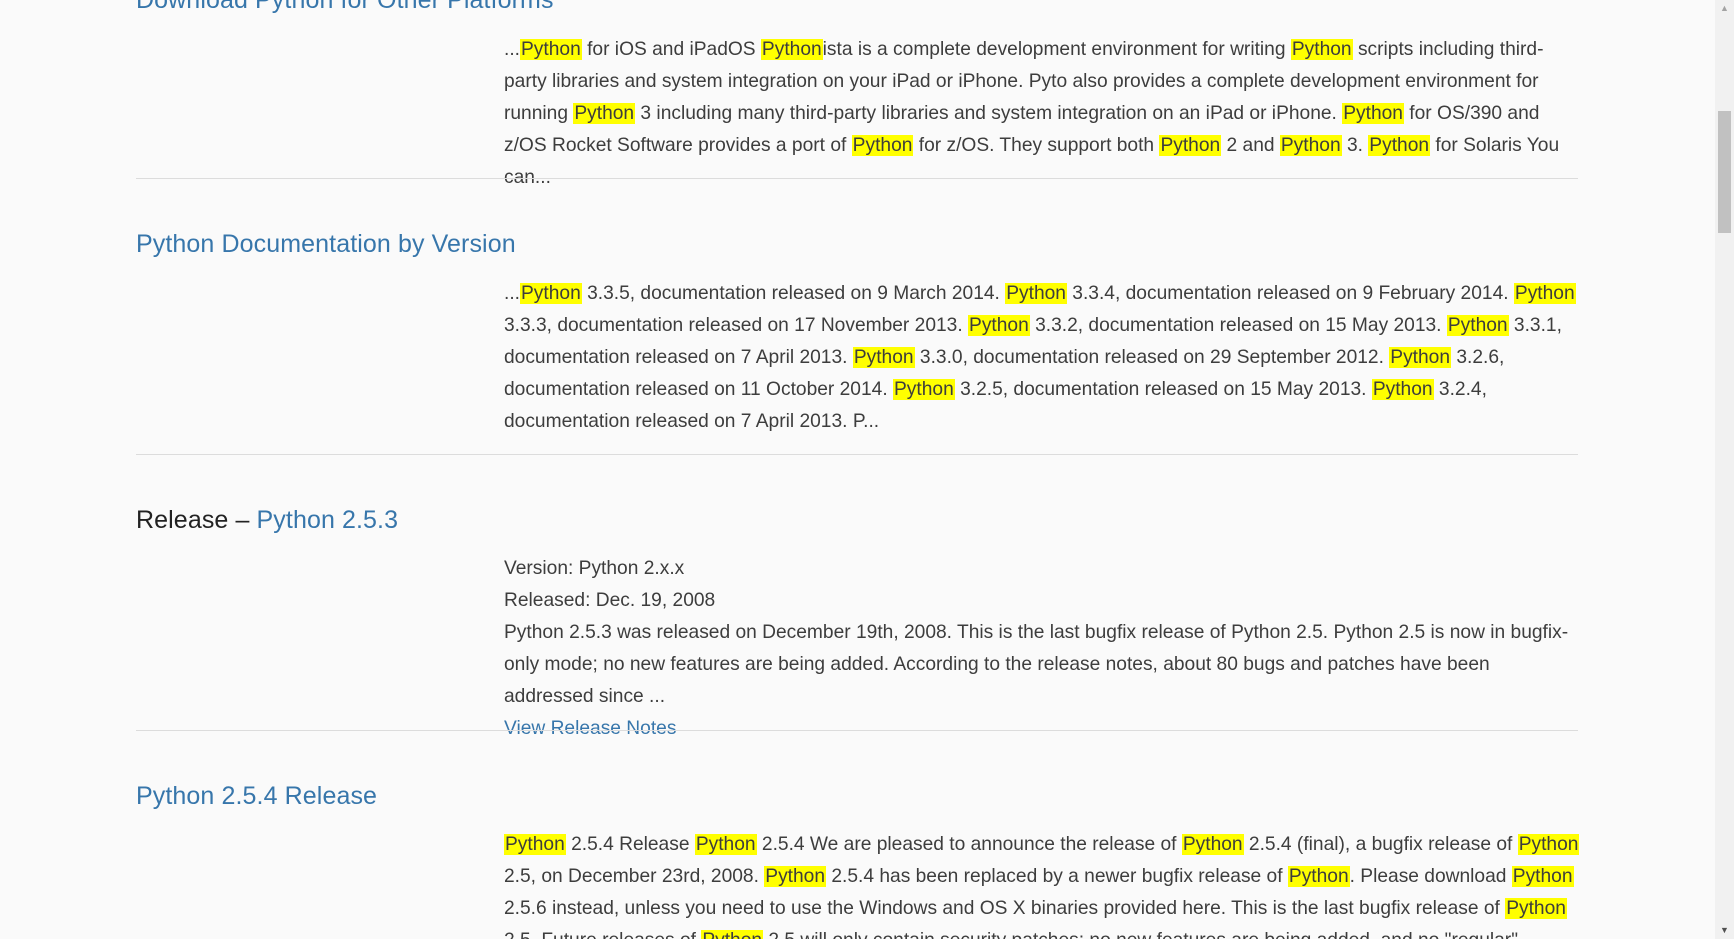 The image size is (1734, 939). I want to click on result-title-link: Python Documentation by Version, so click(326, 244).